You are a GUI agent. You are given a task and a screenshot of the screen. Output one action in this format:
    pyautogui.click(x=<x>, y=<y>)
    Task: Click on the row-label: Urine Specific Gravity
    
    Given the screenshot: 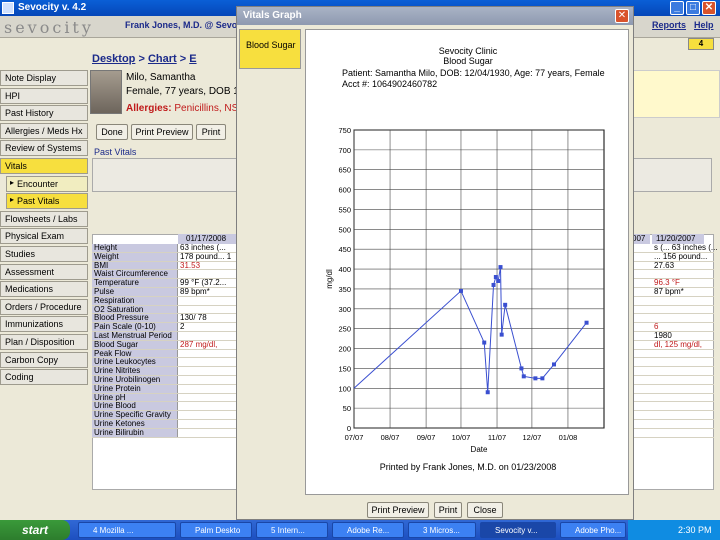 What is the action you would take?
    pyautogui.click(x=135, y=415)
    